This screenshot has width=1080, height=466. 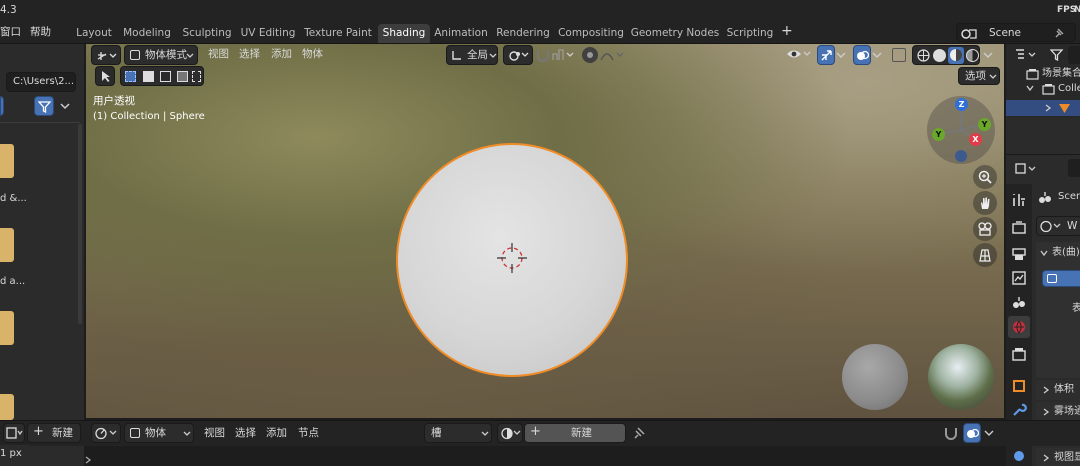 What do you see at coordinates (106, 55) in the screenshot?
I see `editor-type-button` at bounding box center [106, 55].